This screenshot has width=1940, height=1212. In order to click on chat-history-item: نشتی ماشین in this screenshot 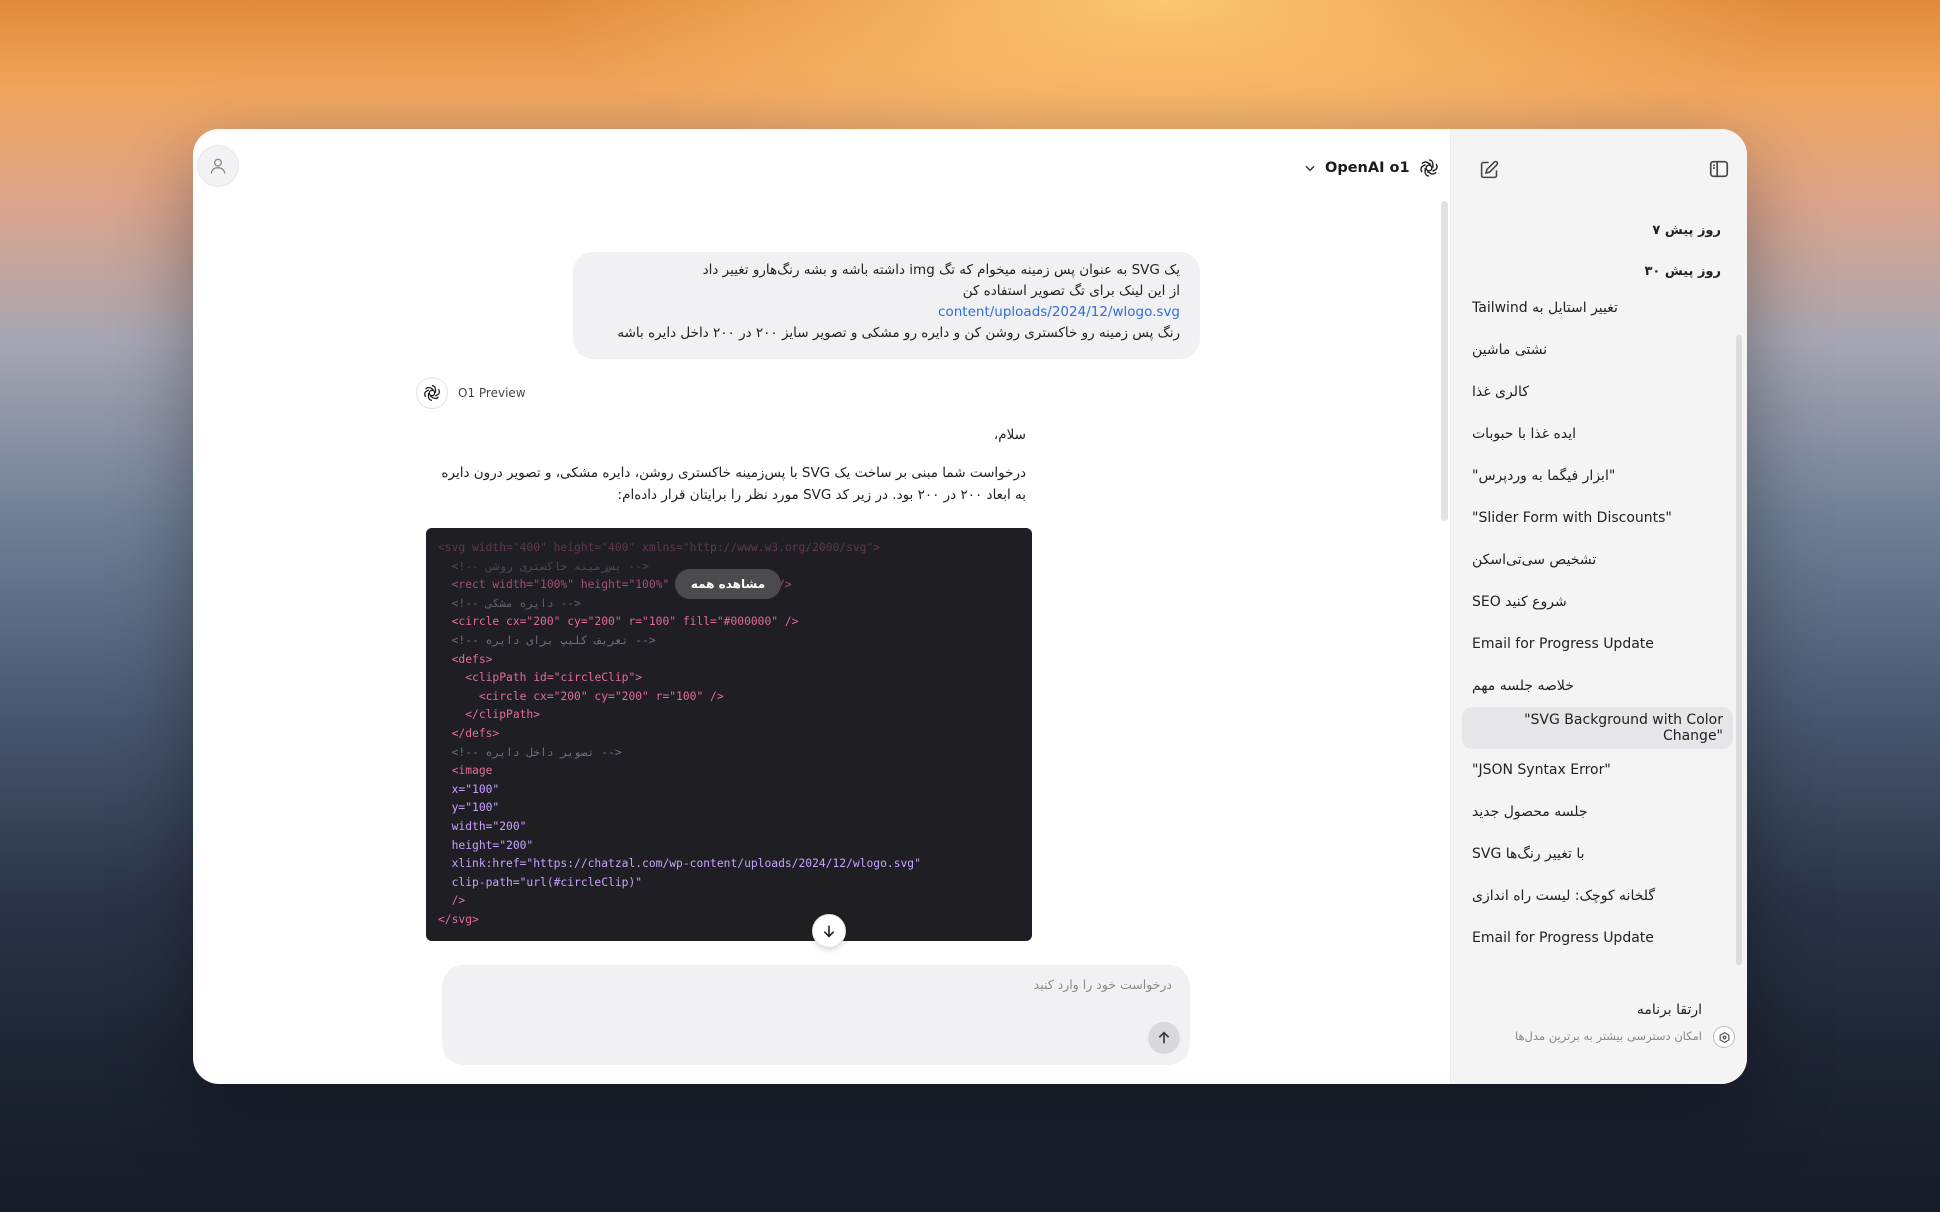, I will do `click(1597, 350)`.